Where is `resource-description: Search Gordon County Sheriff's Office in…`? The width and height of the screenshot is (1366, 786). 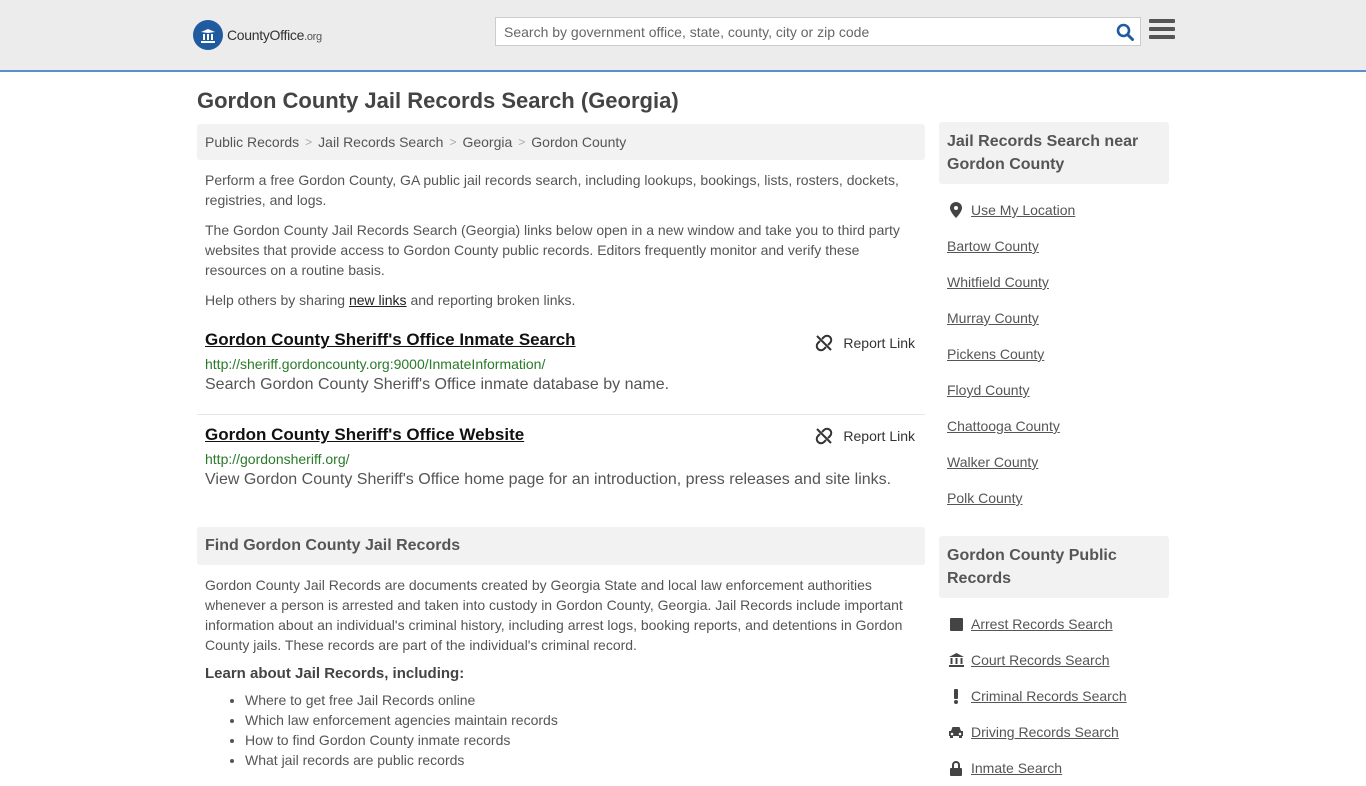
resource-description: Search Gordon County Sheriff's Office in… is located at coordinates (437, 384).